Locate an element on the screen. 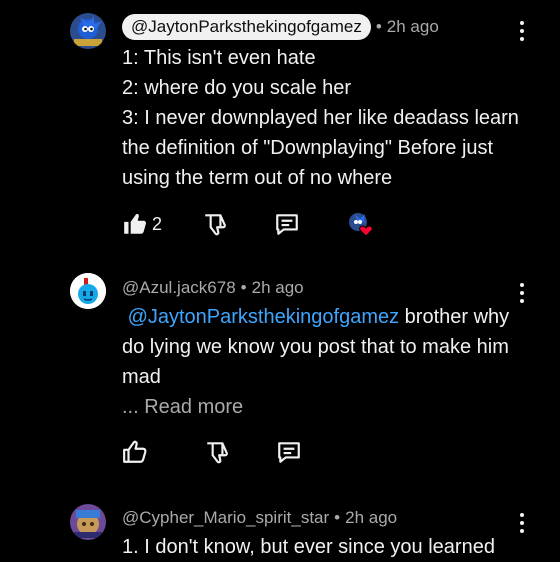  like-count: 2 is located at coordinates (157, 223).